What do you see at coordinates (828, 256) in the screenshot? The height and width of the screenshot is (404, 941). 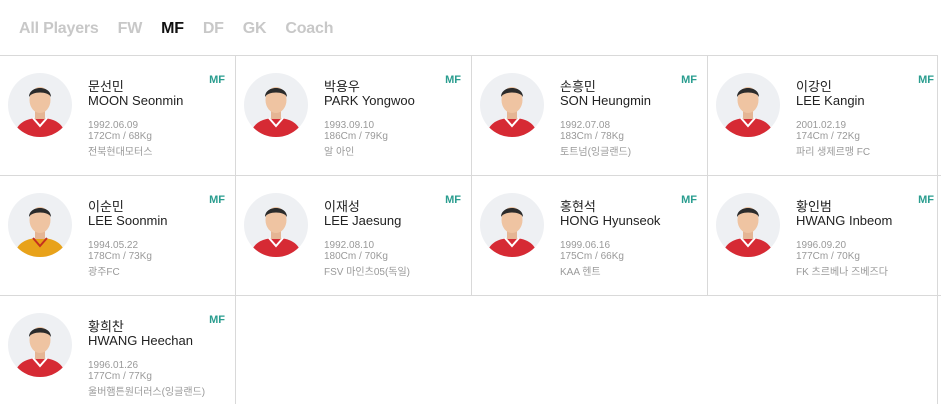 I see `player-height-weight: 177Cm / 70Kg` at bounding box center [828, 256].